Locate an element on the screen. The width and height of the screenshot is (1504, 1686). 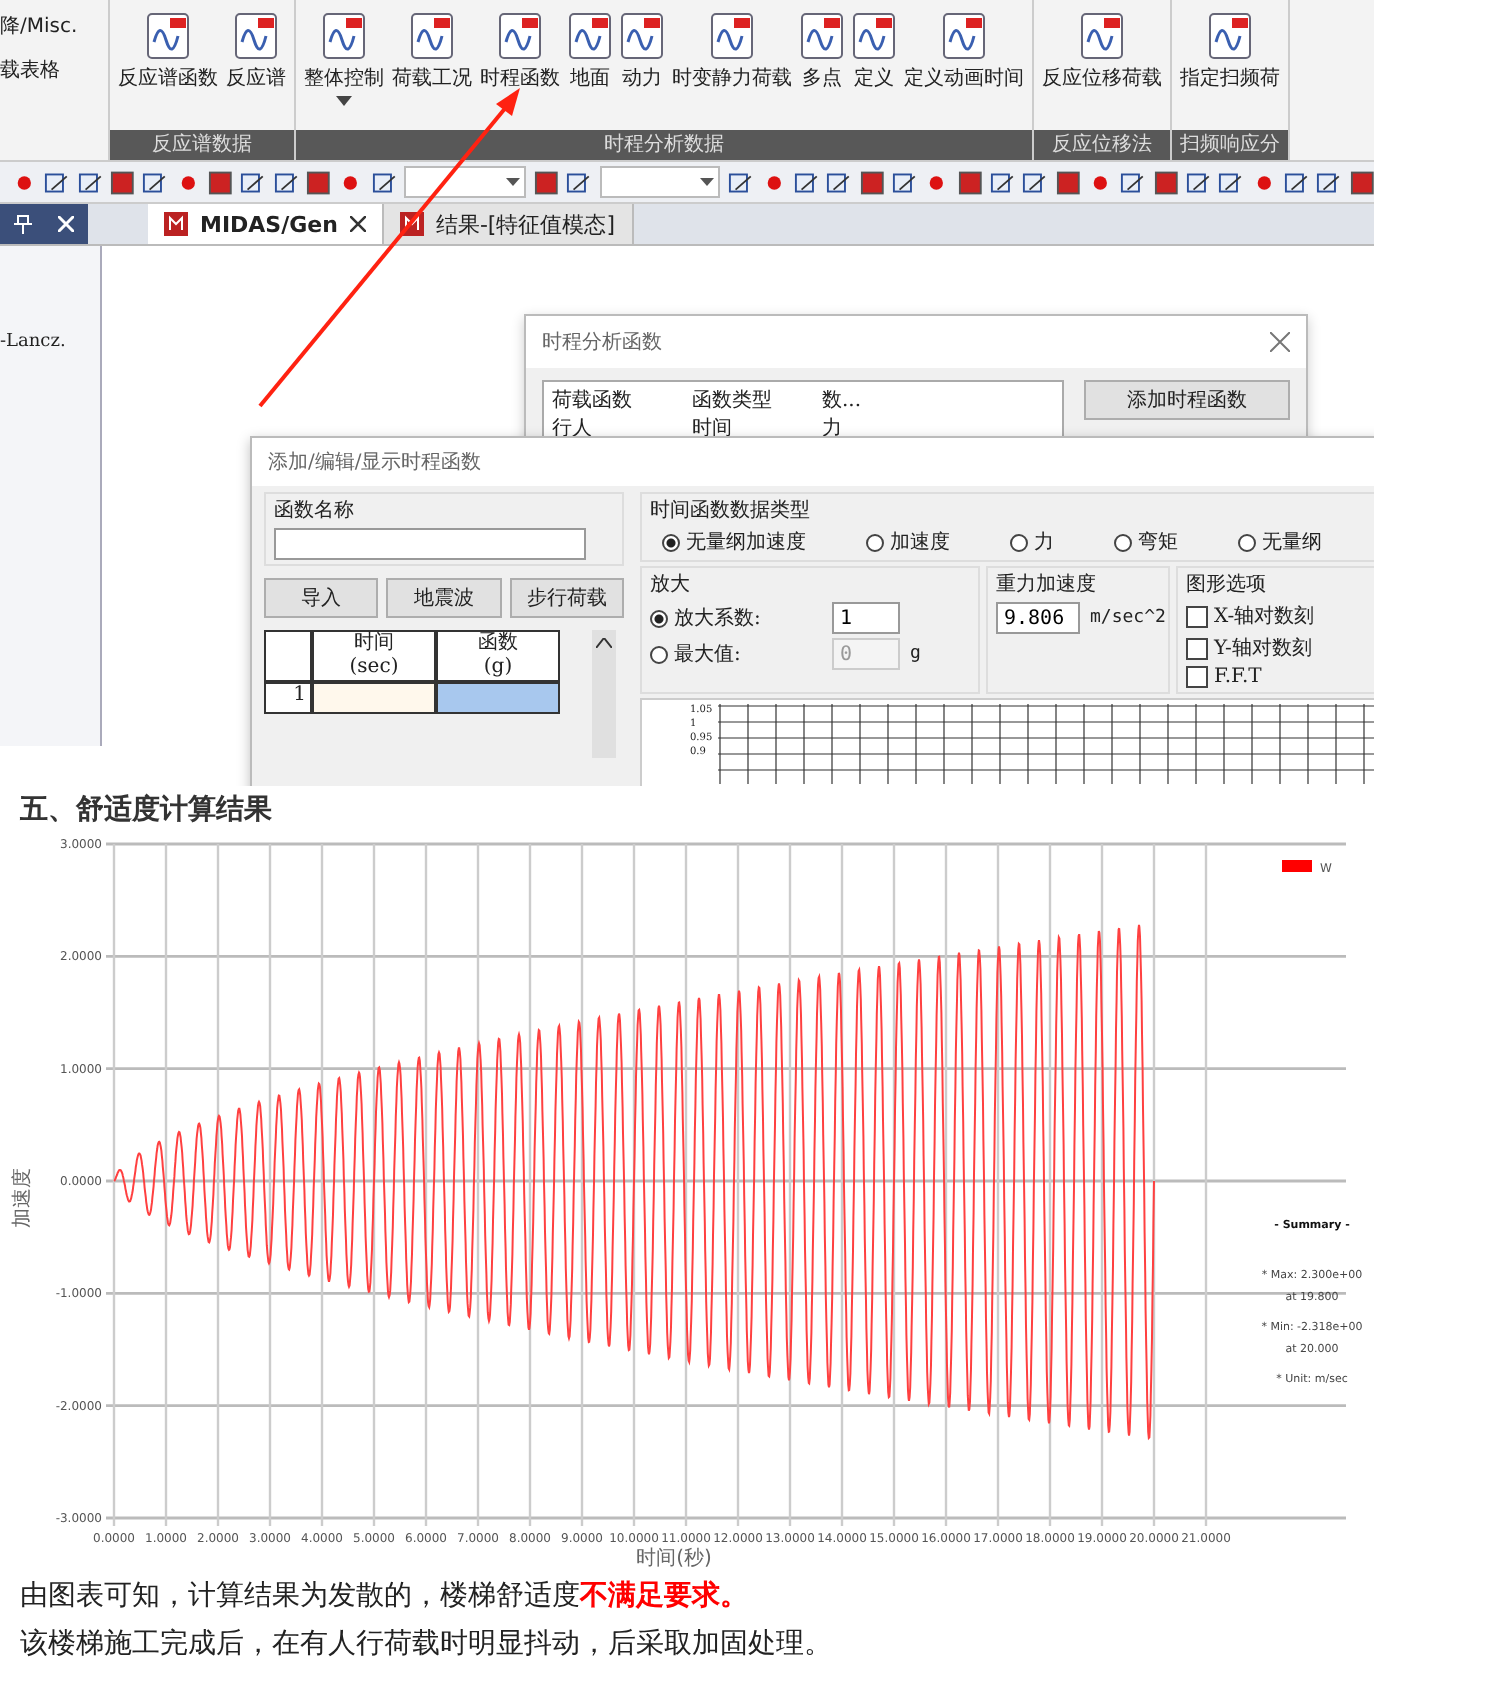
document-tab: 结果-[特征值模态] is located at coordinates (508, 224).